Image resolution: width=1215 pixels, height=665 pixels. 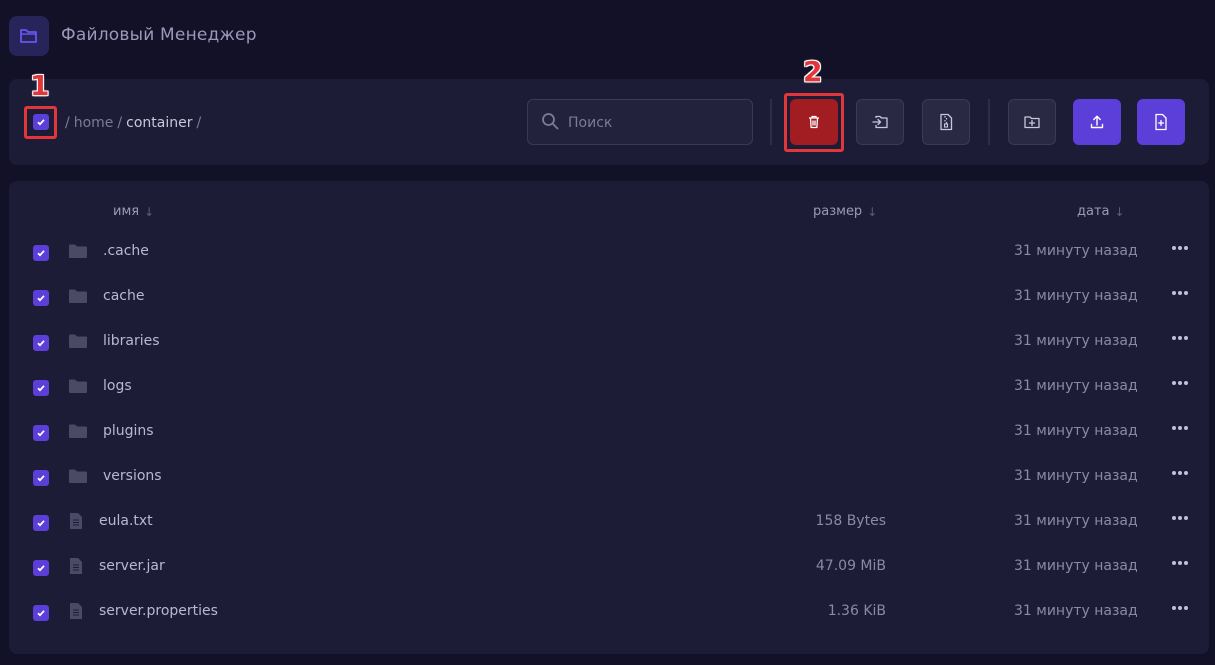 I want to click on file-name: logs, so click(x=117, y=386).